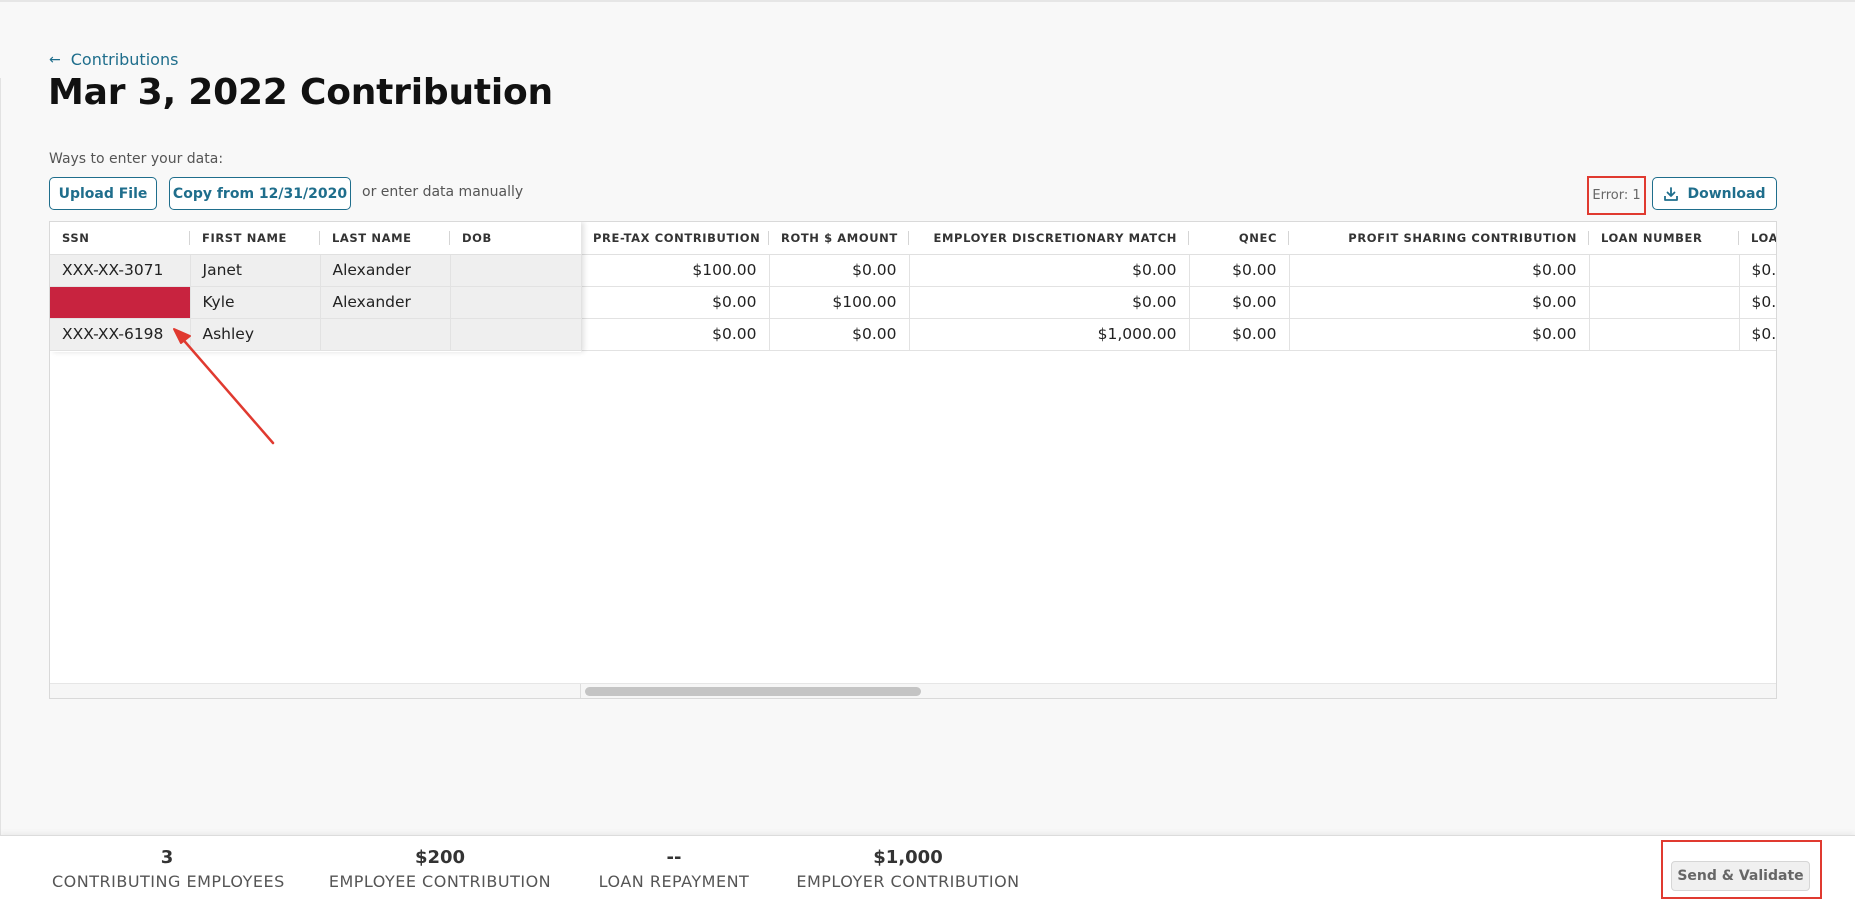 Image resolution: width=1855 pixels, height=905 pixels. I want to click on column-header-pretax: PRE-TAX CONTRIBUTION, so click(675, 238).